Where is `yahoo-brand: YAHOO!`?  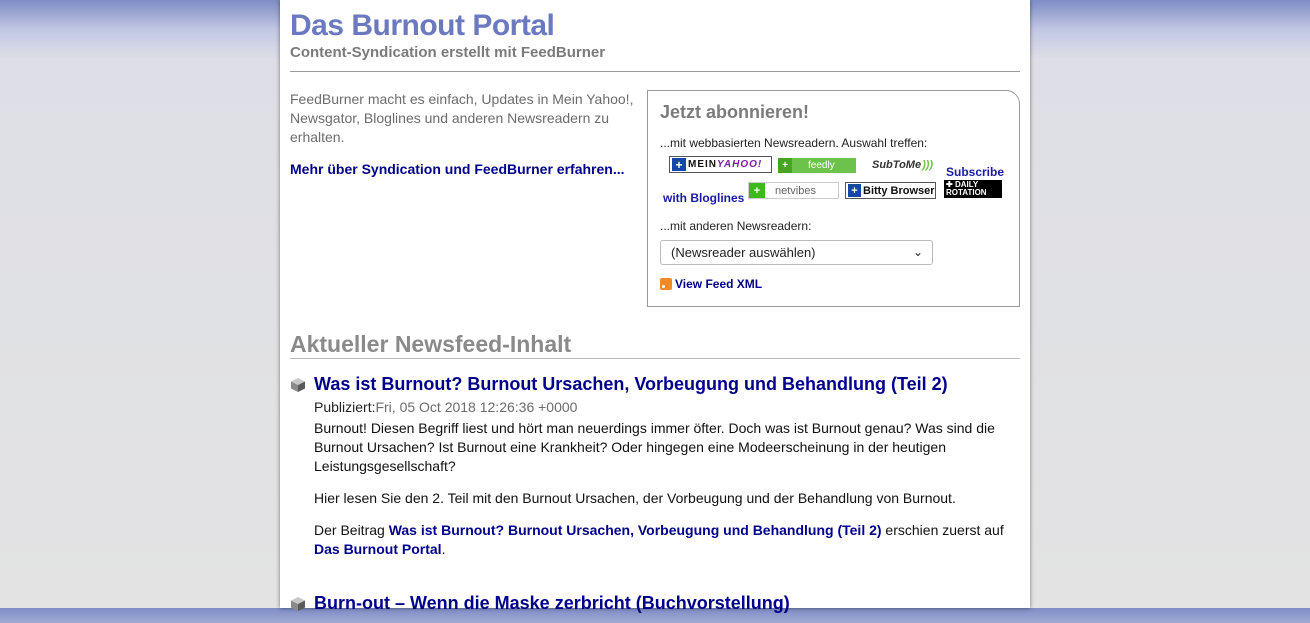
yahoo-brand: YAHOO! is located at coordinates (740, 164).